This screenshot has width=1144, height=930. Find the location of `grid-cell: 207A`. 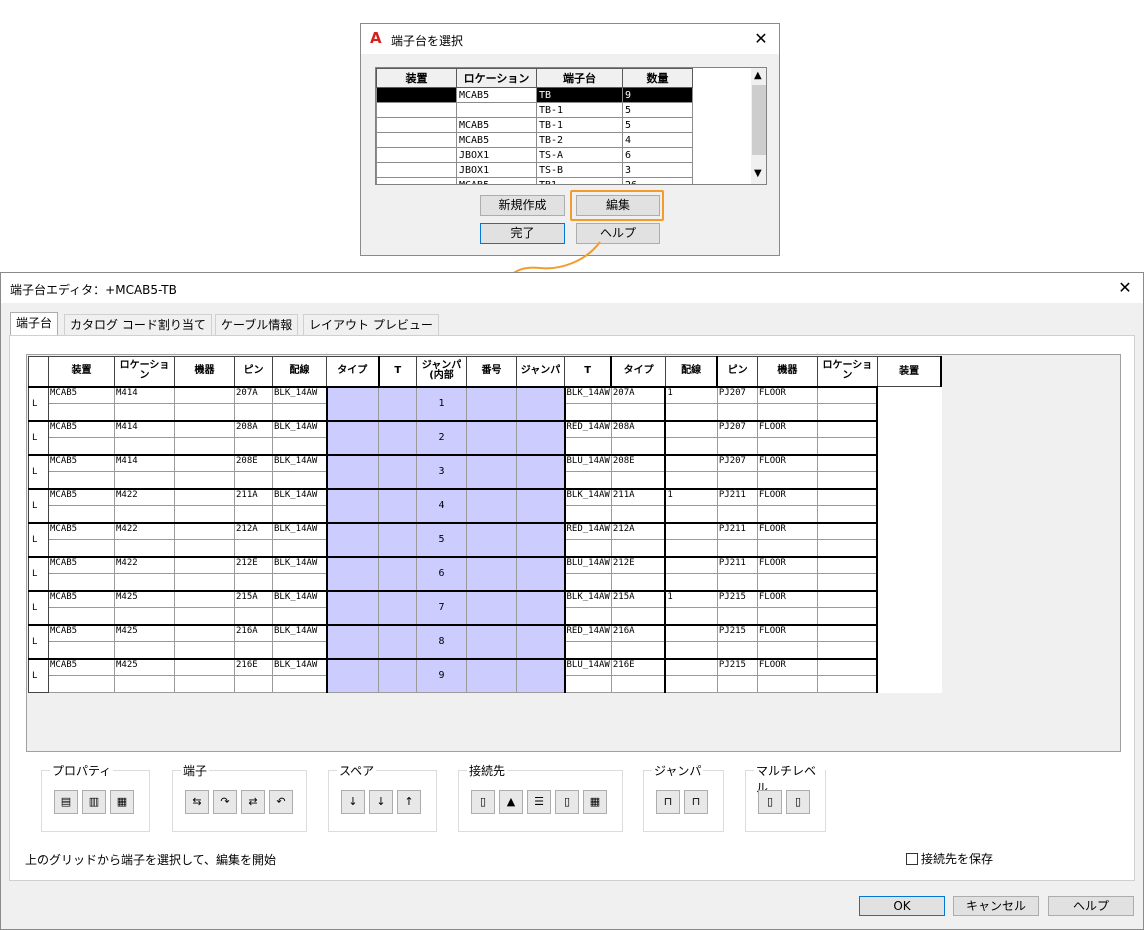

grid-cell: 207A is located at coordinates (253, 394).